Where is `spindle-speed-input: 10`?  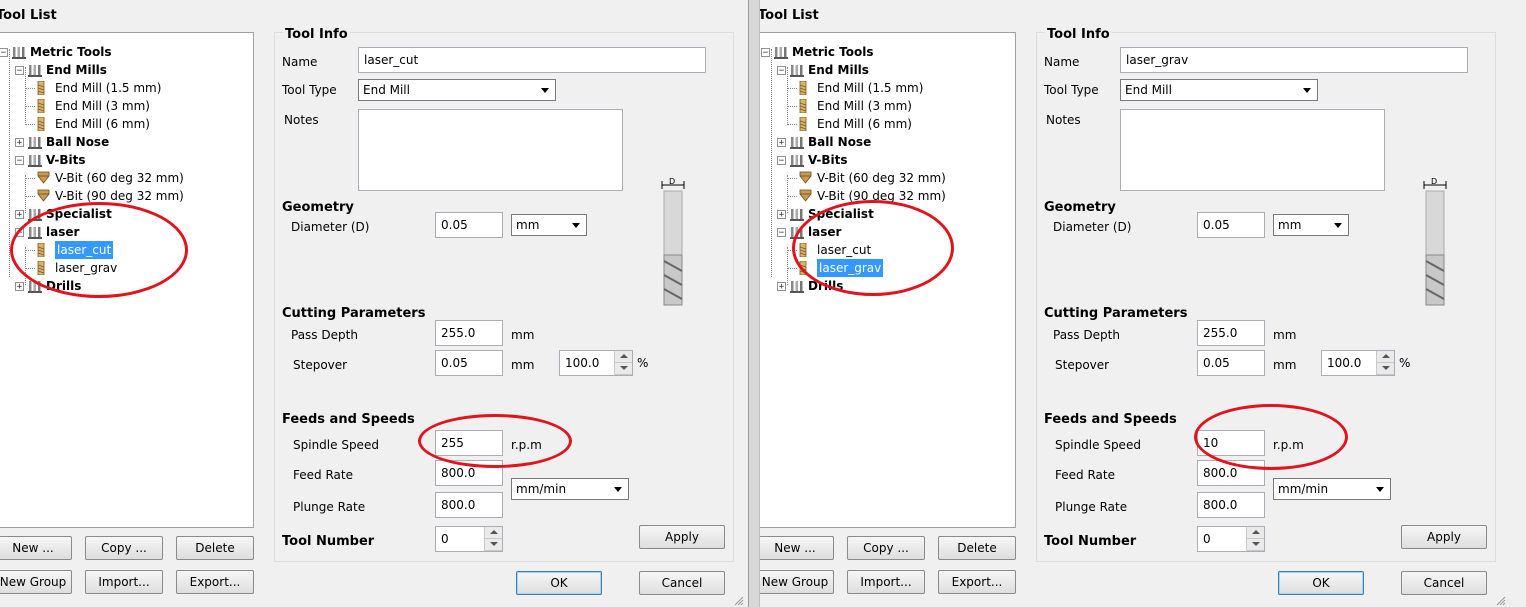
spindle-speed-input: 10 is located at coordinates (1231, 443).